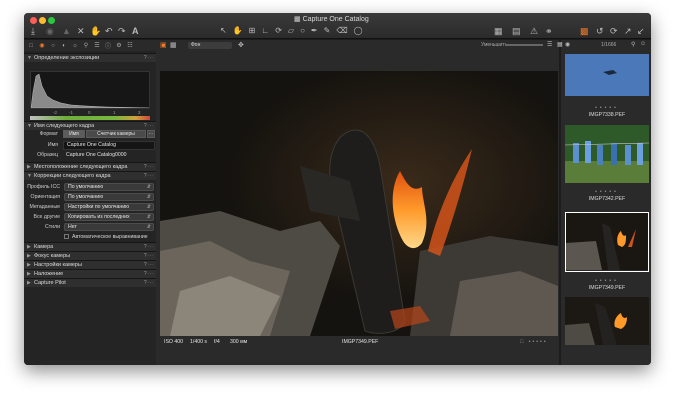 The height and width of the screenshot is (400, 675). I want to click on sample-label: Образец, so click(47, 155).